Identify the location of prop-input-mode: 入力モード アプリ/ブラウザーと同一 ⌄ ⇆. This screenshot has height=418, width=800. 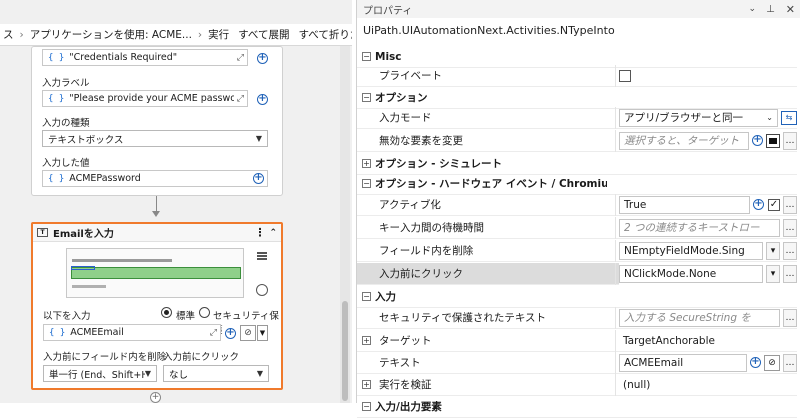
(577, 118).